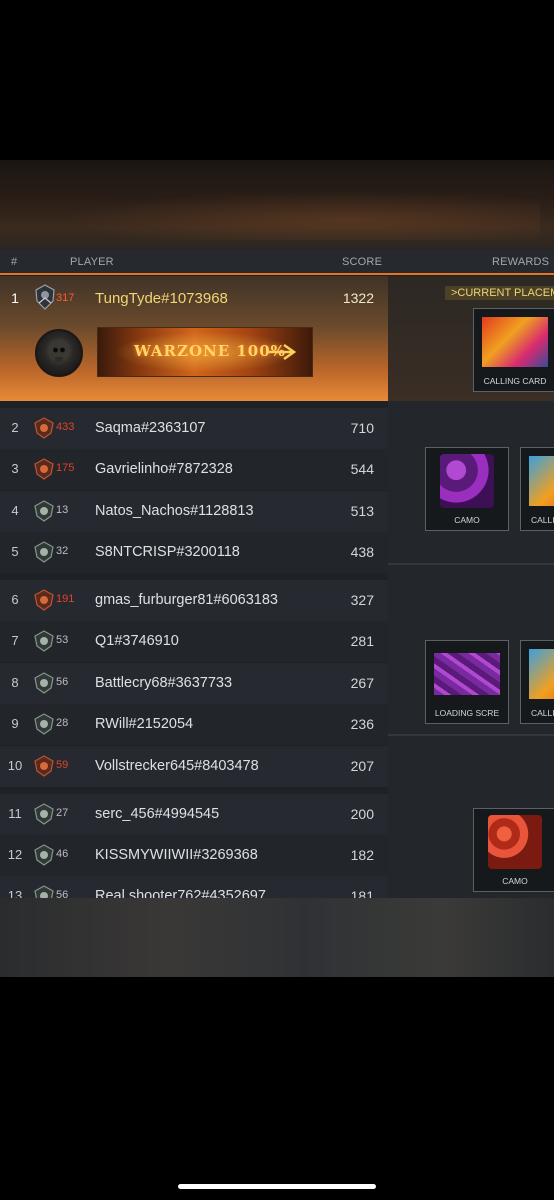 The image size is (554, 1200). Describe the element at coordinates (186, 600) in the screenshot. I see `player-name: gmas_furburger81#6063183` at that location.